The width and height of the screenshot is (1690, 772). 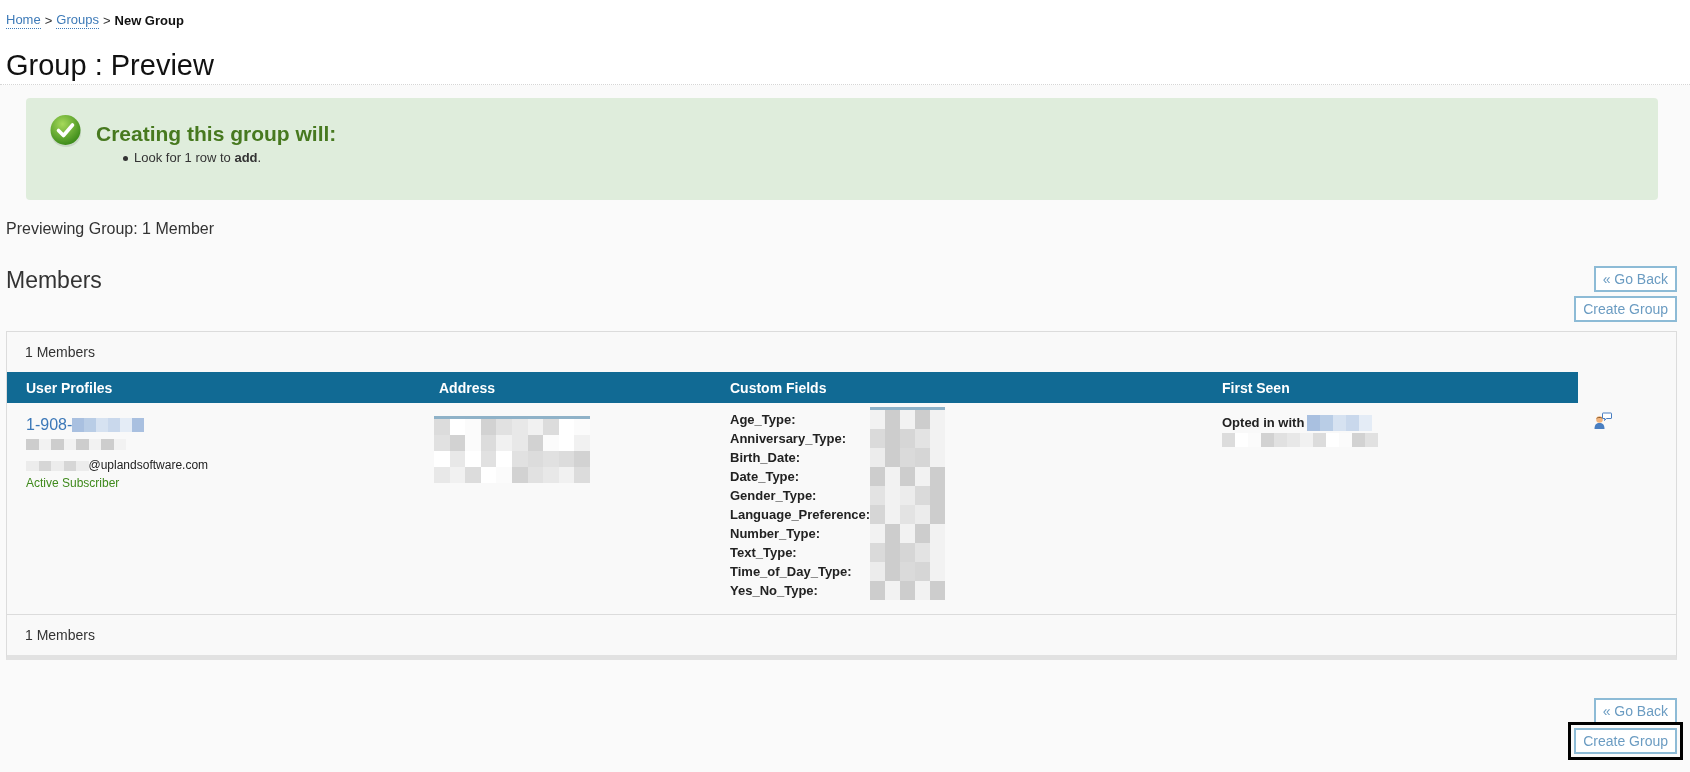 I want to click on subscriber-status: Active Subscriber, so click(x=73, y=483).